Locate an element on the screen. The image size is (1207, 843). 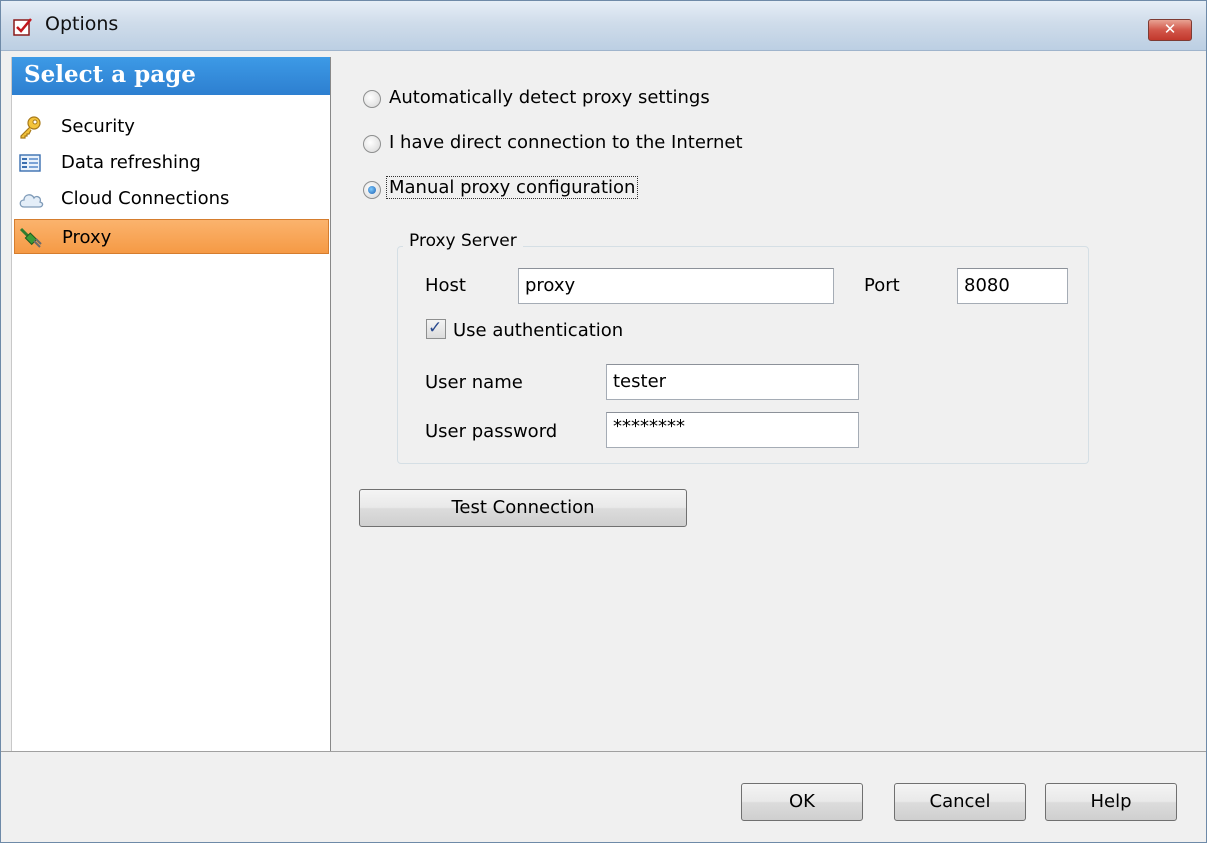
key-icon is located at coordinates (30, 127).